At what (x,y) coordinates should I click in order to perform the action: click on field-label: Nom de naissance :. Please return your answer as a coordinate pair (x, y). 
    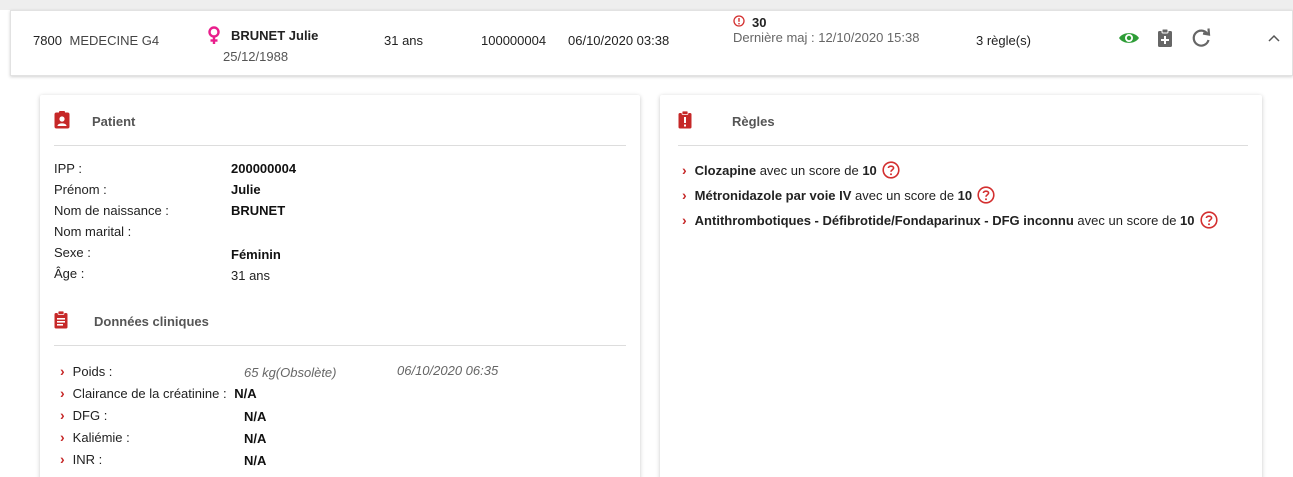
    Looking at the image, I should click on (111, 210).